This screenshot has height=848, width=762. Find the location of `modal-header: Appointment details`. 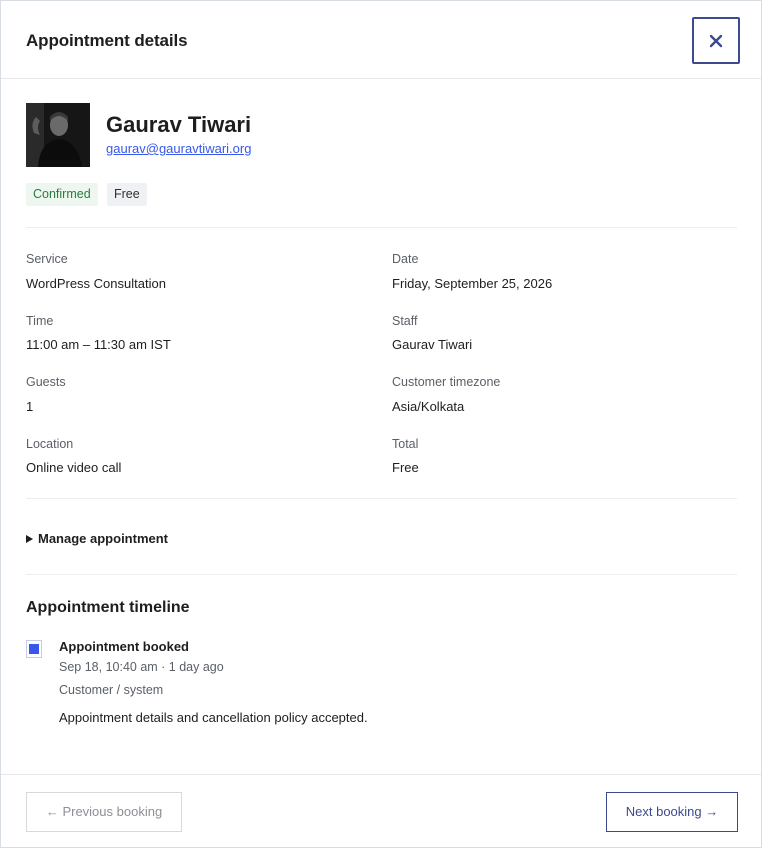

modal-header: Appointment details is located at coordinates (381, 40).